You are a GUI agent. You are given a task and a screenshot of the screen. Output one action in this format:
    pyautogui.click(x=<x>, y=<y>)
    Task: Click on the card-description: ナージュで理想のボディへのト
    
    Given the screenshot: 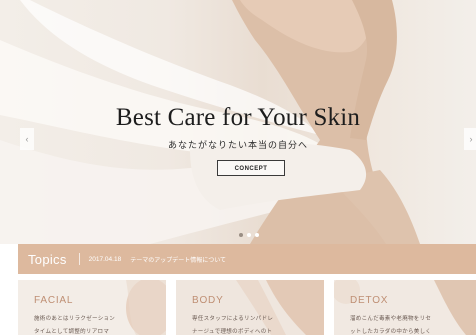 What is the action you would take?
    pyautogui.click(x=232, y=332)
    